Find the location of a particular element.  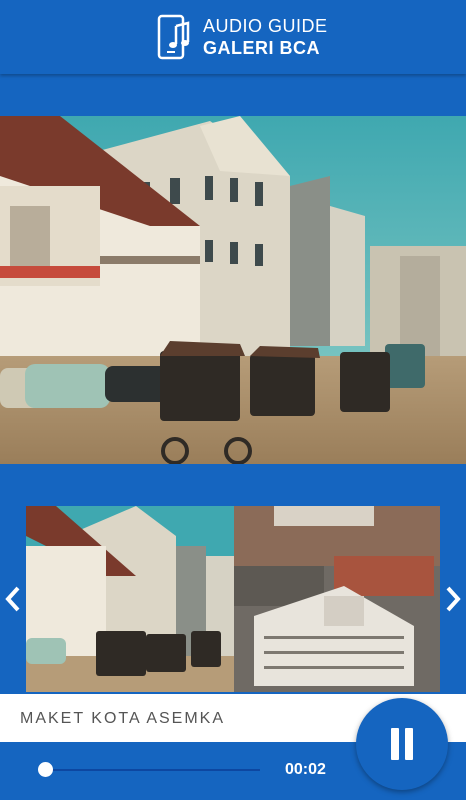

elapsed-time: 00:02 is located at coordinates (305, 769).